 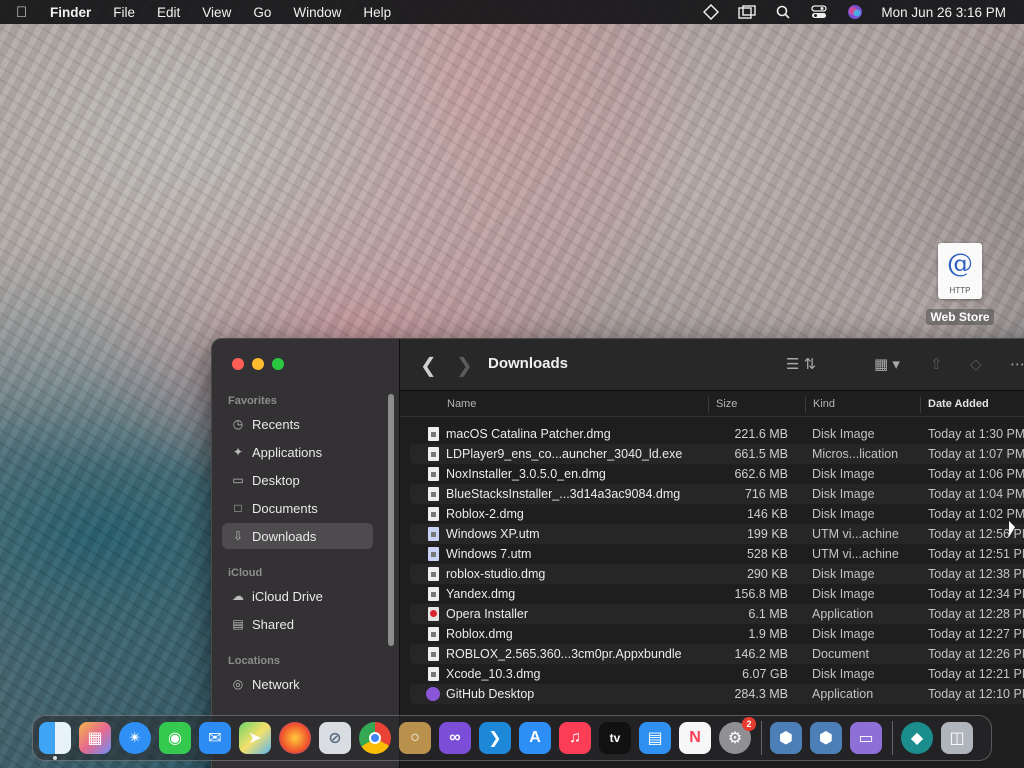 What do you see at coordinates (297, 596) in the screenshot?
I see `sidebar-item-icloud-drive: ☁ iCloud Drive` at bounding box center [297, 596].